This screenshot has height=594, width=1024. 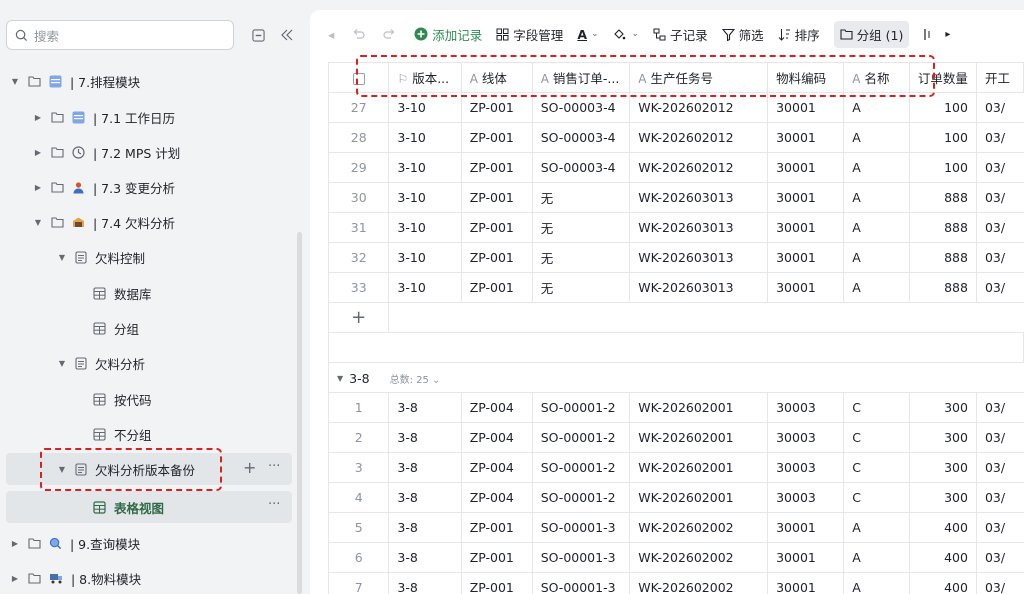 What do you see at coordinates (75, 543) in the screenshot?
I see `tree-item-query-module: ▶ | 9.查询模块` at bounding box center [75, 543].